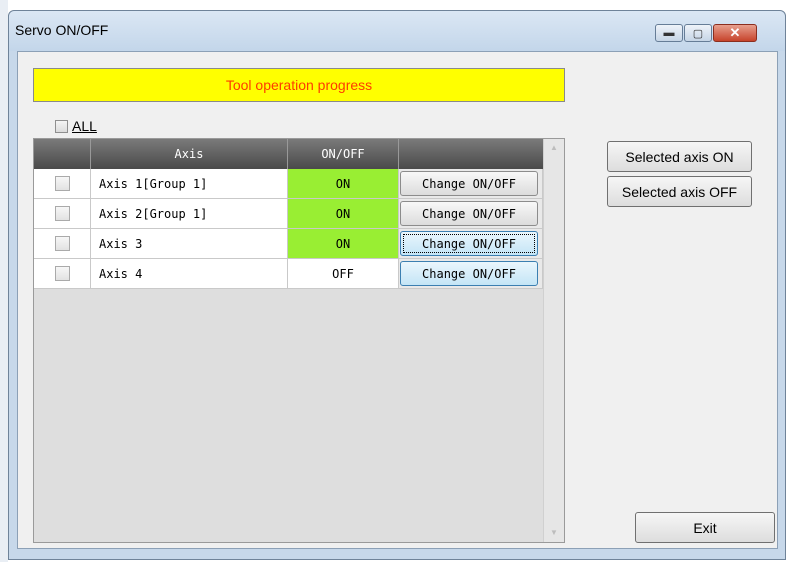  Describe the element at coordinates (84, 126) in the screenshot. I see `all-checkbox-label: ALL` at that location.